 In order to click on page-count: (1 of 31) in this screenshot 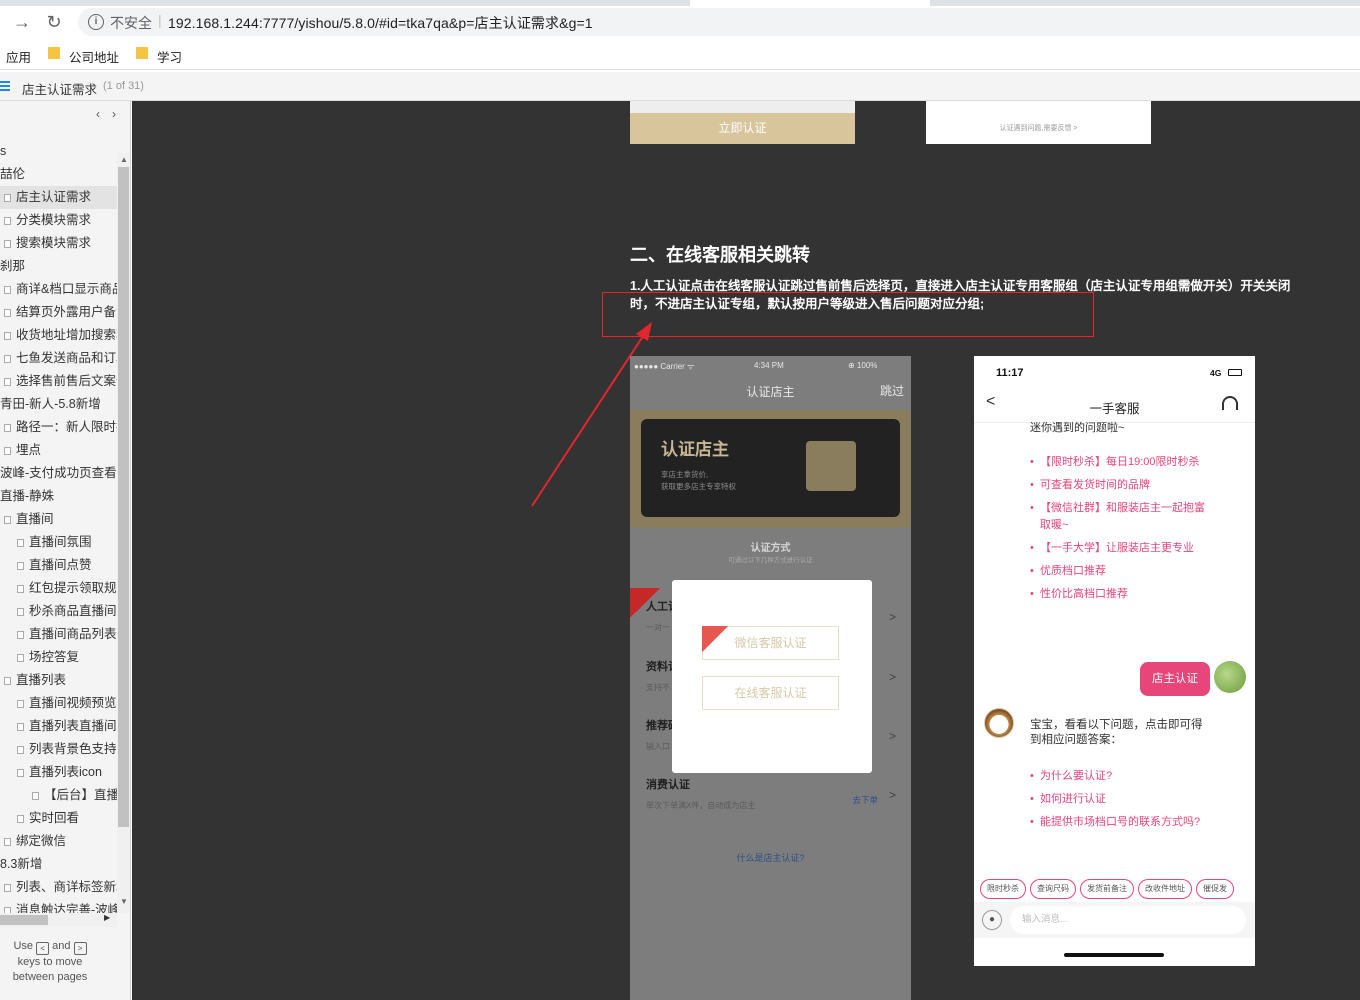, I will do `click(123, 86)`.